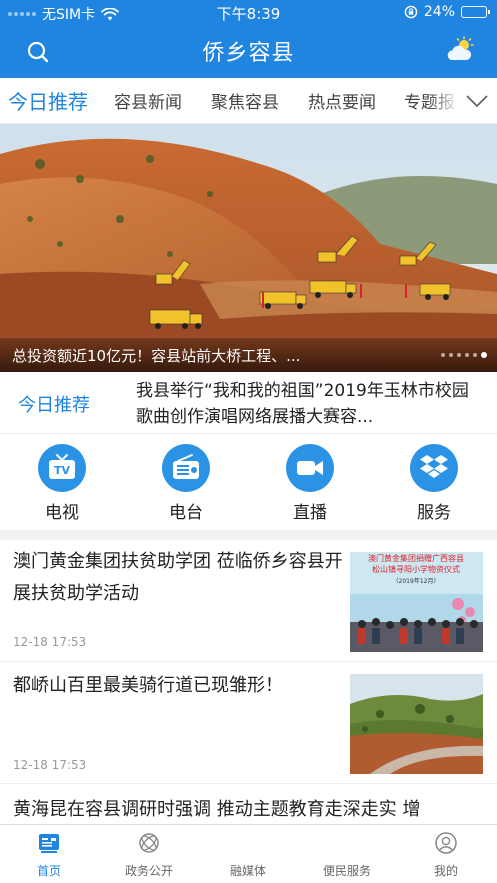 This screenshot has width=497, height=883. What do you see at coordinates (460, 50) in the screenshot?
I see `weather-icon` at bounding box center [460, 50].